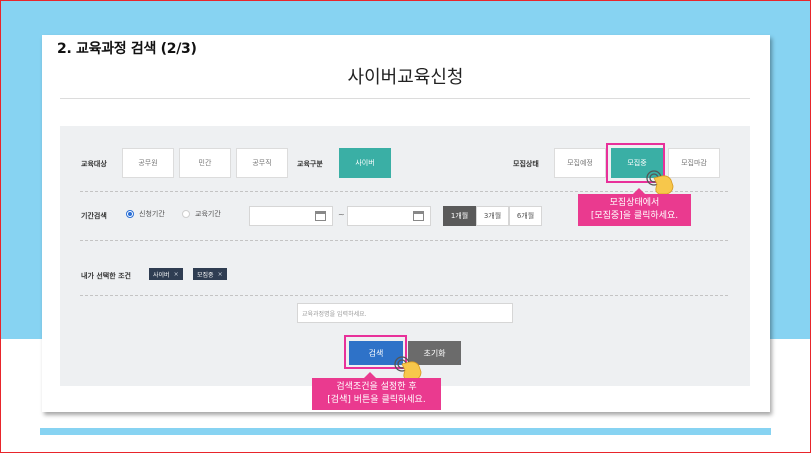 The image size is (811, 453). I want to click on chip-label: 사이버, so click(161, 275).